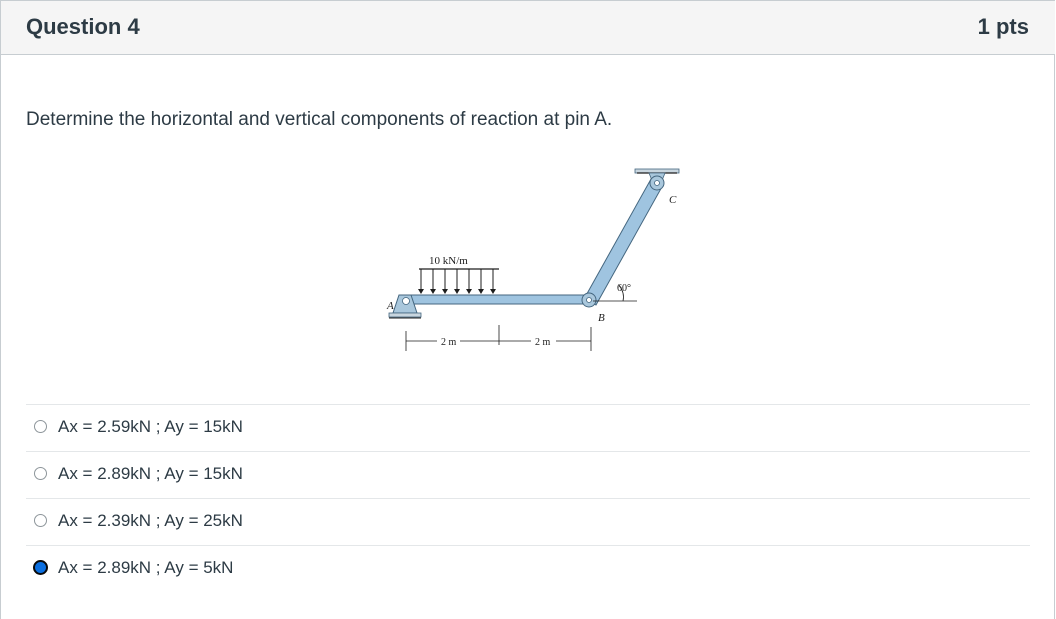 This screenshot has width=1056, height=619. I want to click on answer-label: Ax = 2.89kN ; Ay = 15kN, so click(150, 474).